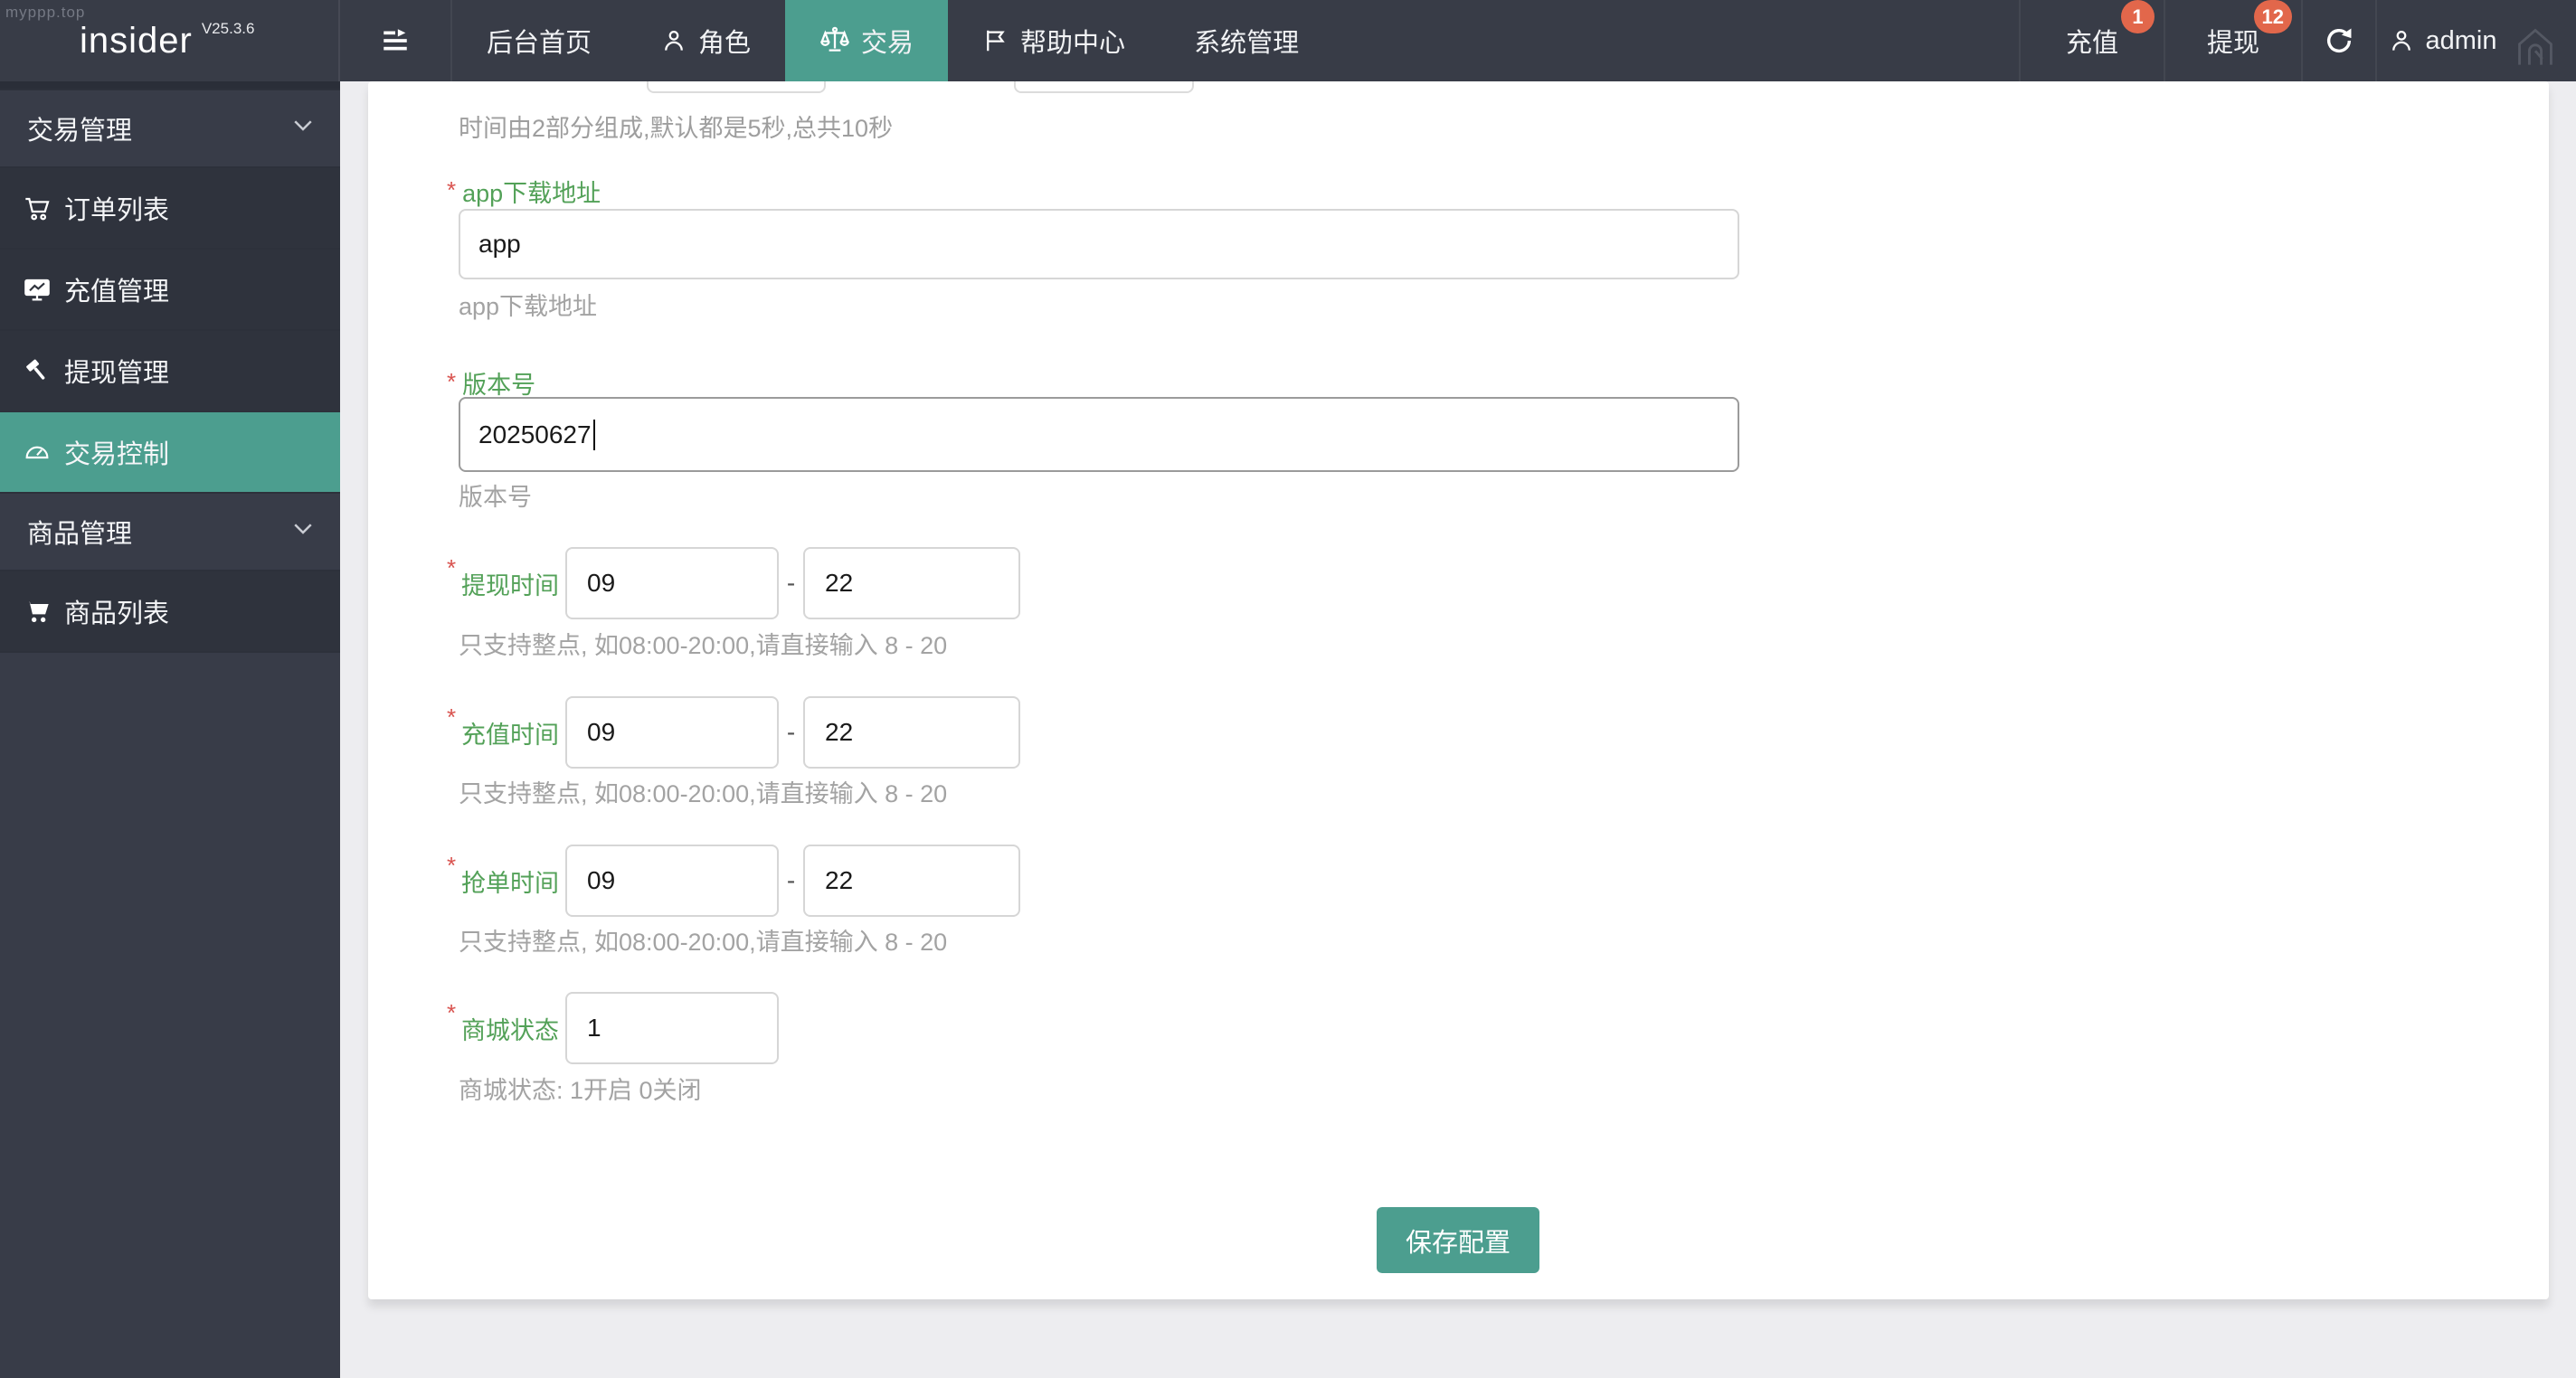  I want to click on time-helper-text: 时间由2部分组成,默认都是5秒,总共10秒, so click(677, 128).